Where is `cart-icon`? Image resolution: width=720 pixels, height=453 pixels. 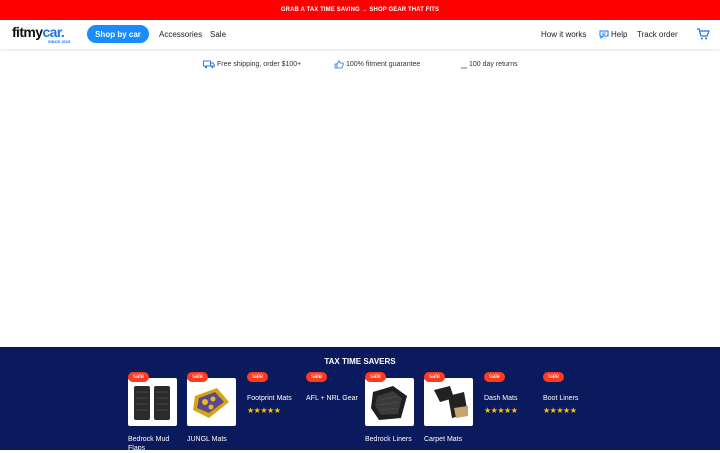 cart-icon is located at coordinates (703, 34).